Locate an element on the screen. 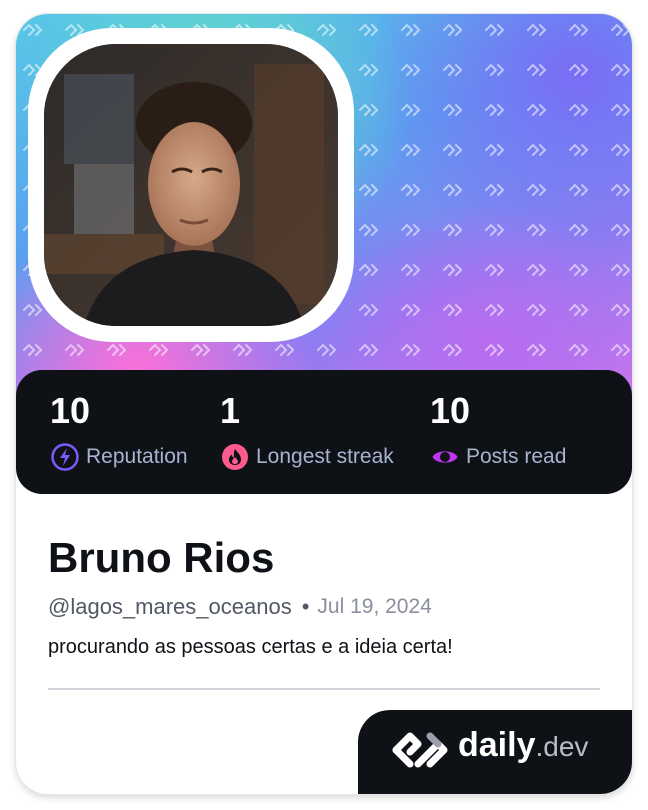  profile-name: Bruno Rios is located at coordinates (161, 557).